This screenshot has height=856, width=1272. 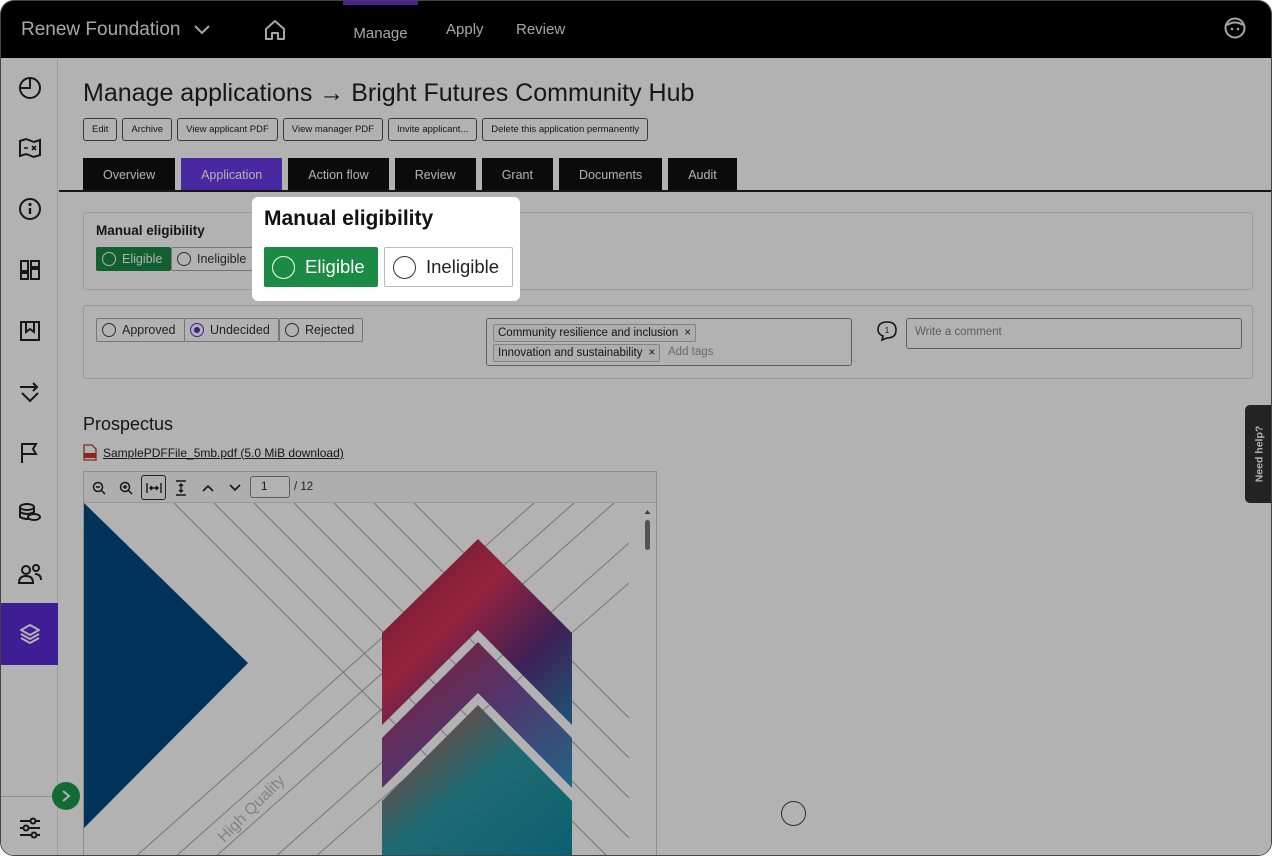 I want to click on comment-input: Write a comment, so click(x=1074, y=333).